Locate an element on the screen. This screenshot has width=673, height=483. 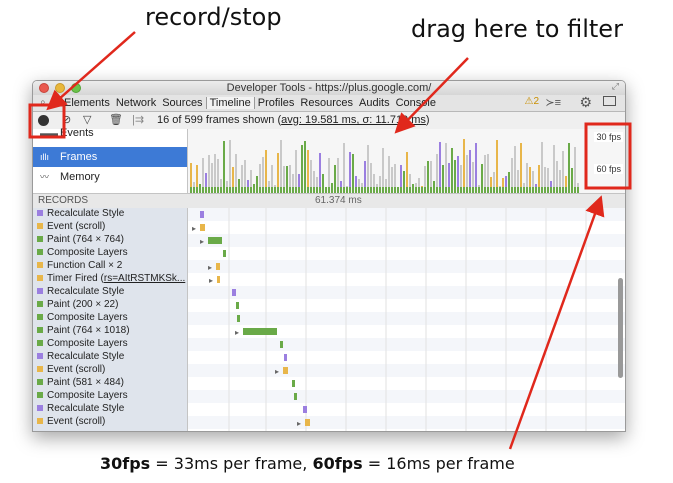
record-label: Paint (581 × 484) is located at coordinates (85, 382).